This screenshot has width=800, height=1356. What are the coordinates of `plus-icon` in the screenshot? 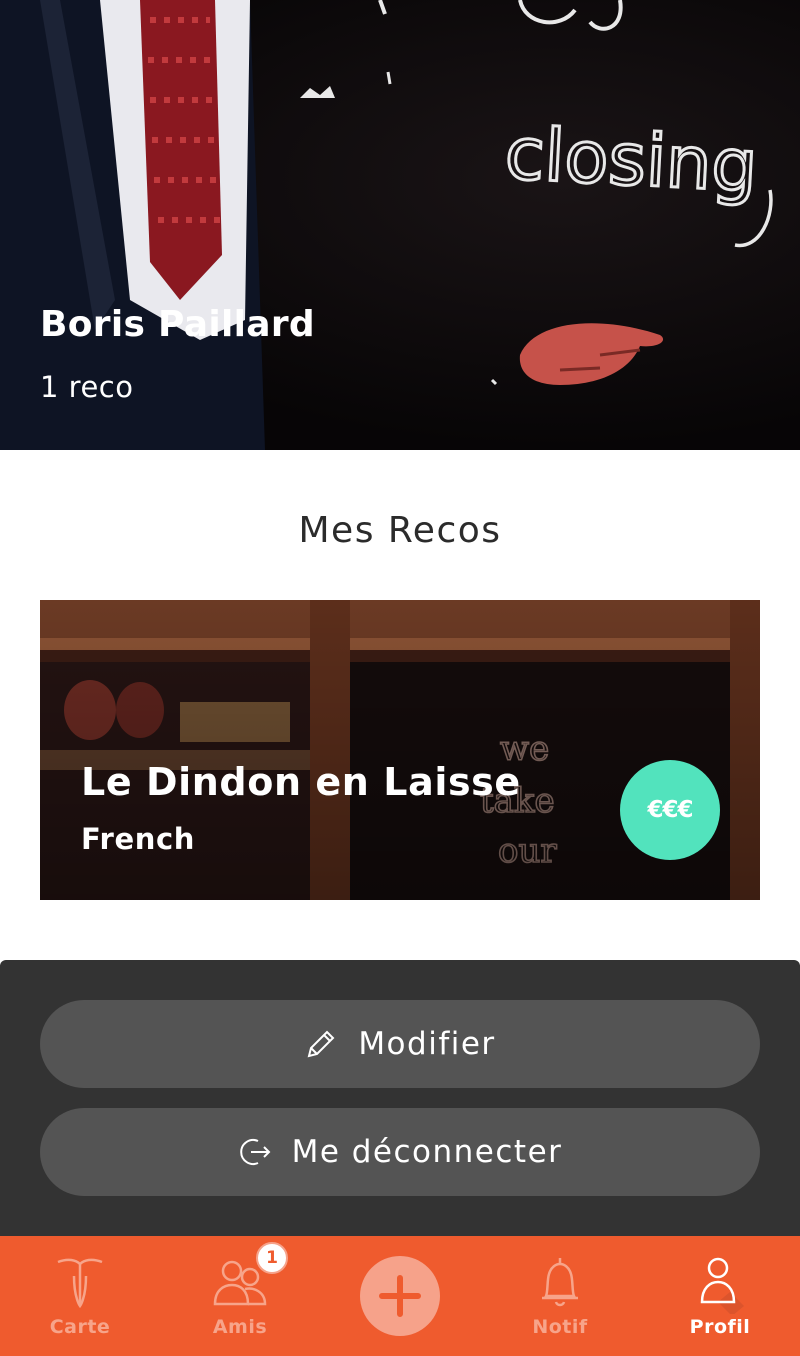 It's located at (400, 1296).